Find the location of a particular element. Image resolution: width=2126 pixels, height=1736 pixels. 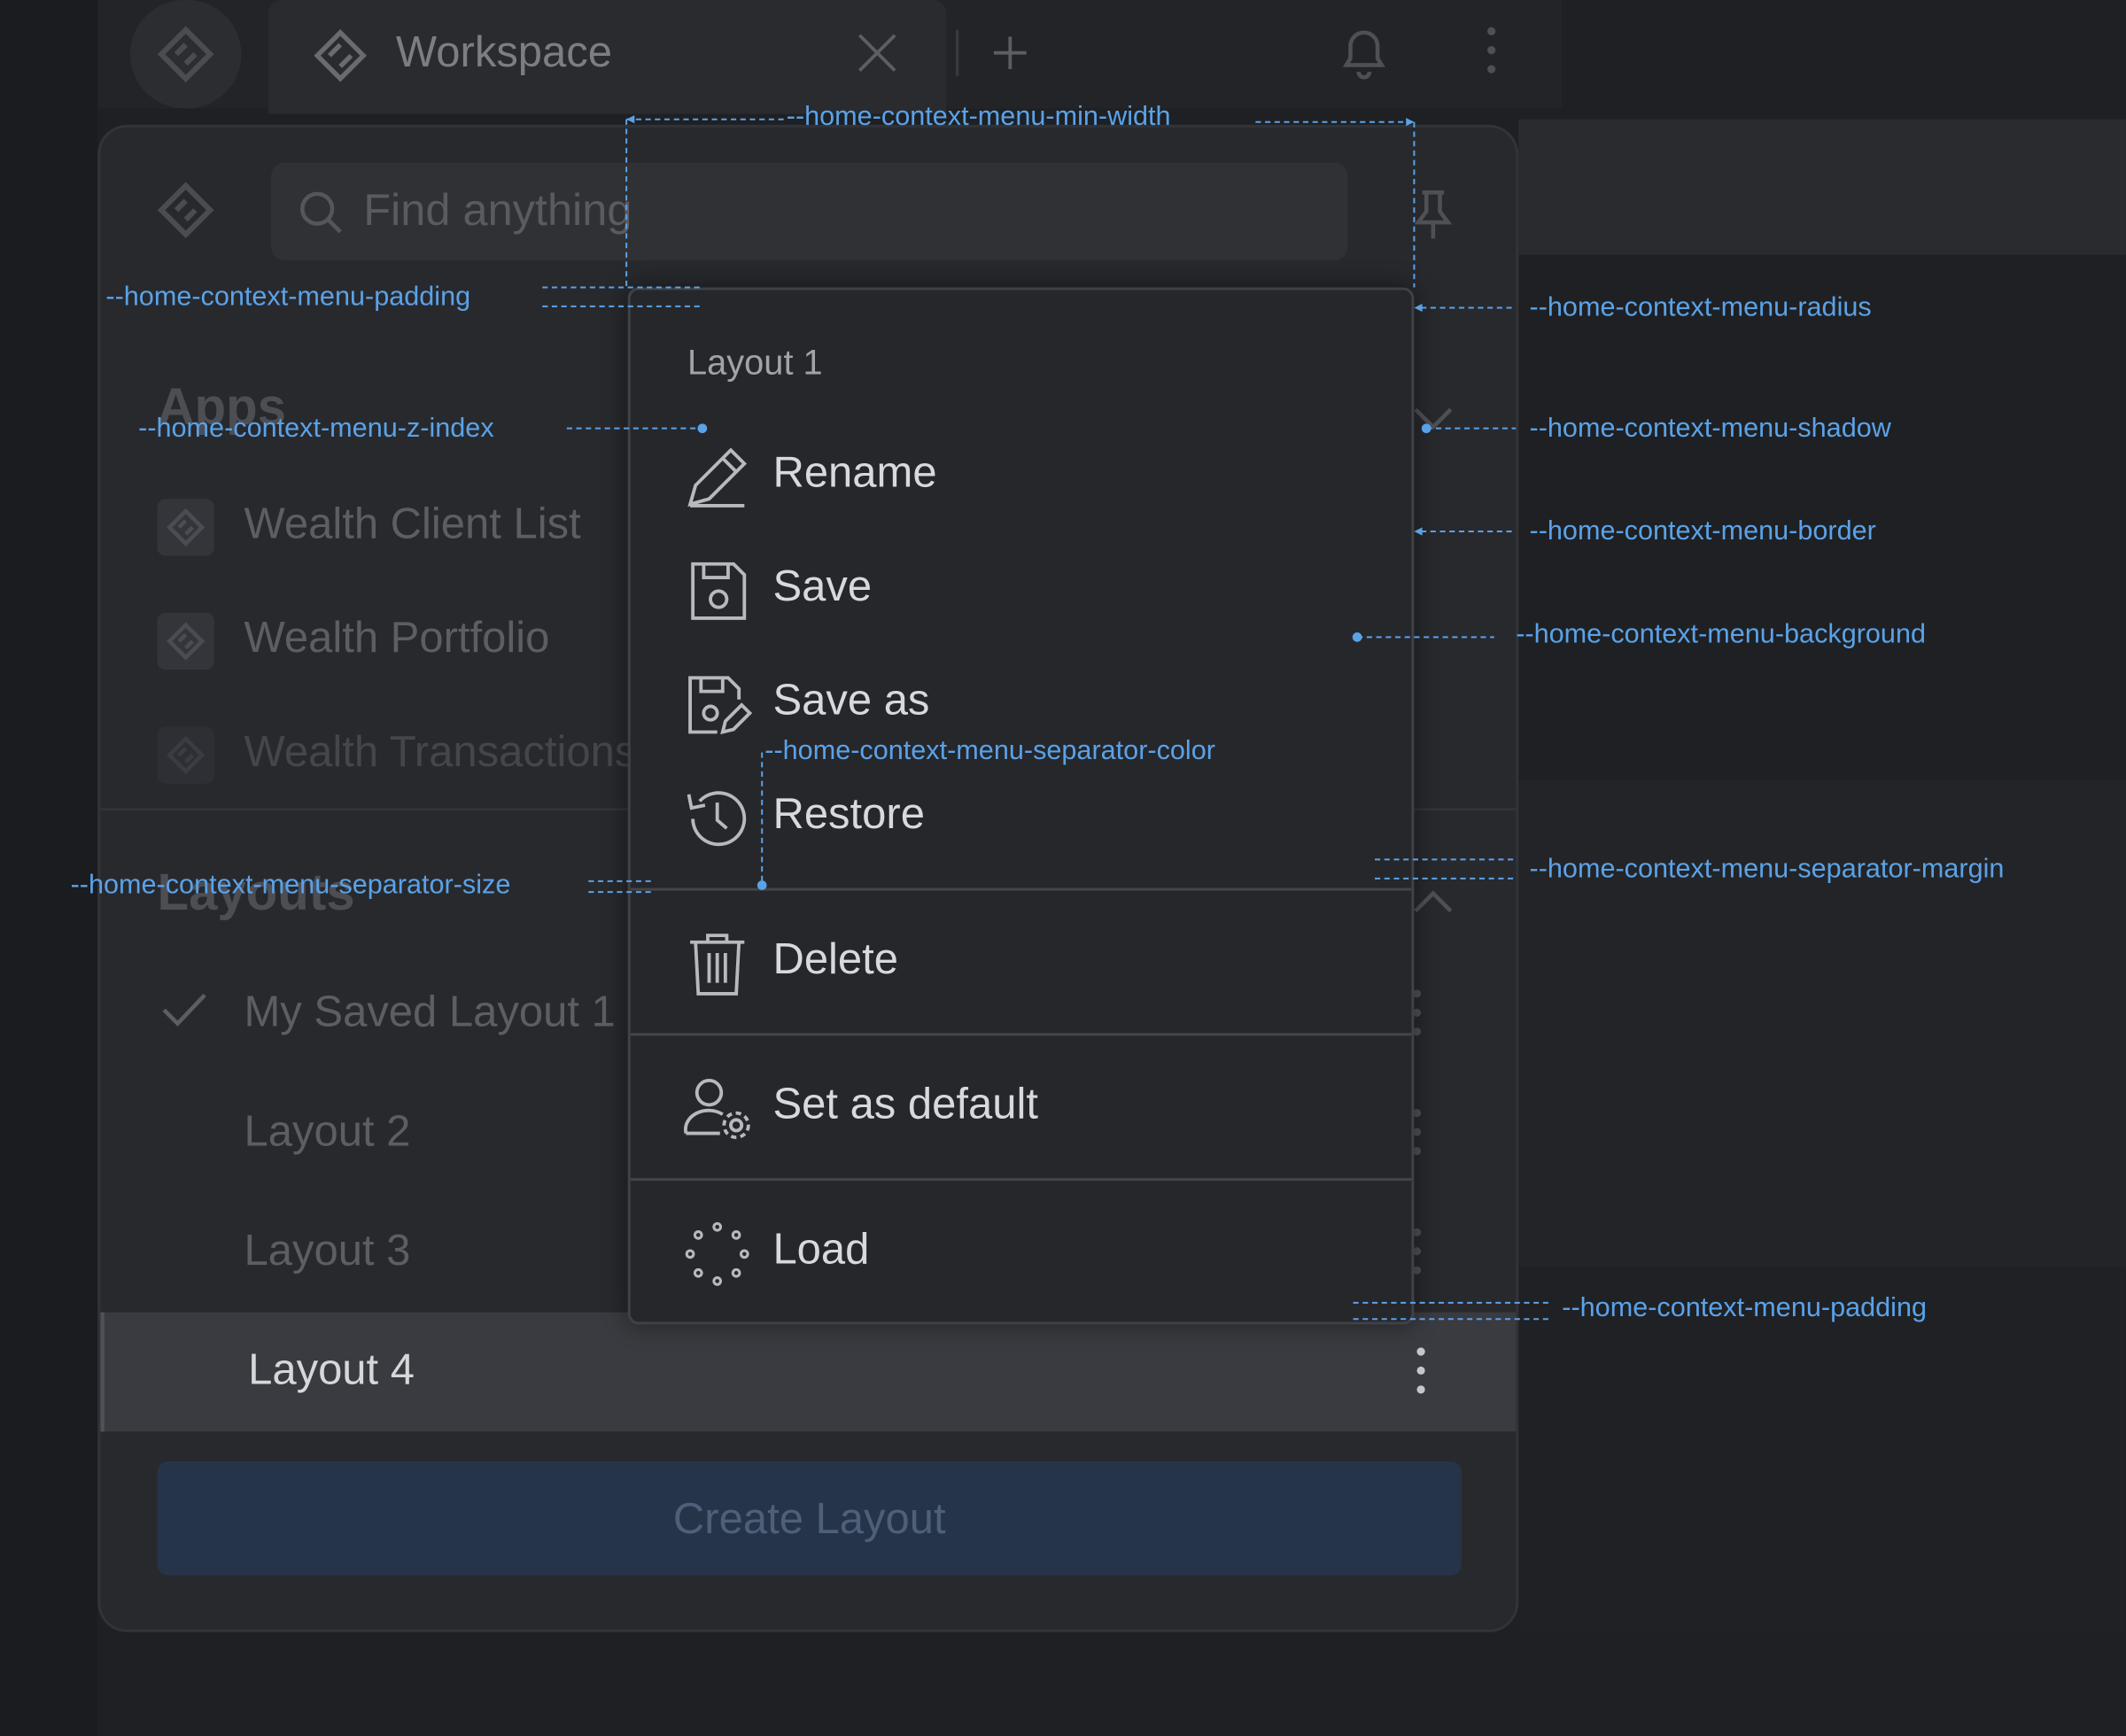

annotation-radius: --home-context-menu-radius is located at coordinates (1700, 307).